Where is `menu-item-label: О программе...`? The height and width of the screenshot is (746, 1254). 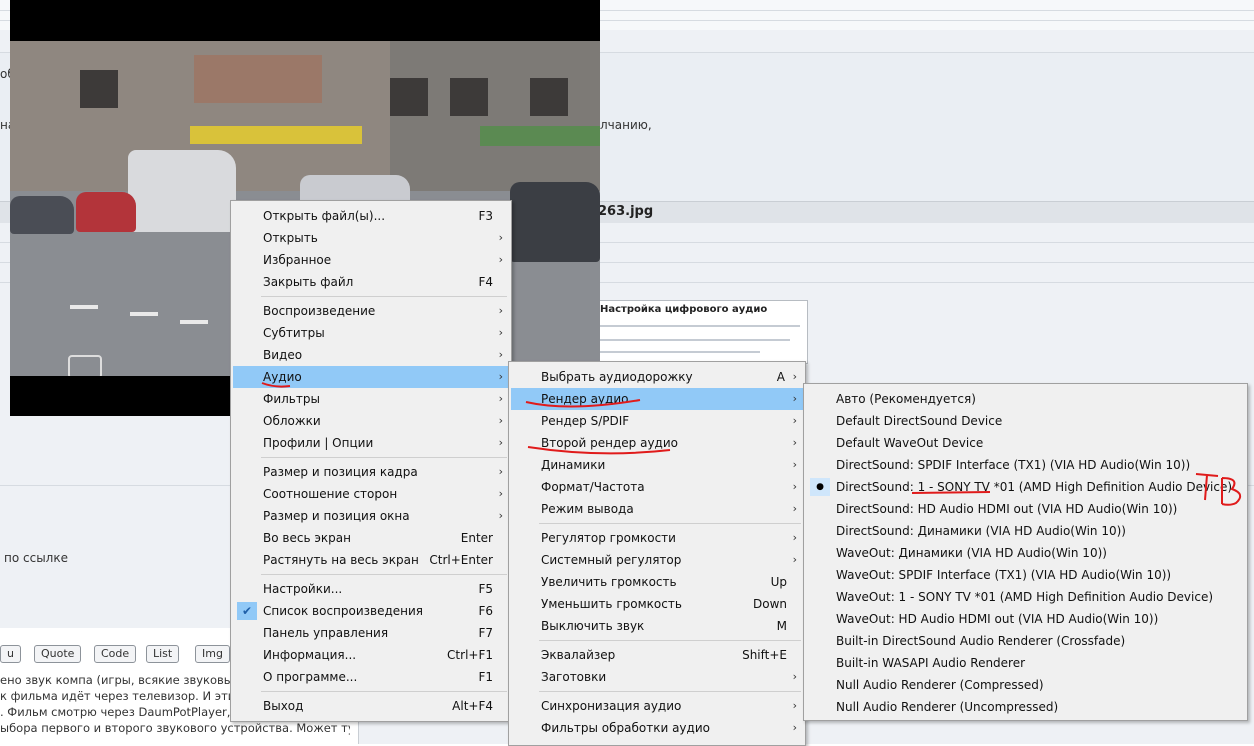
menu-item-label: О программе... is located at coordinates (310, 677).